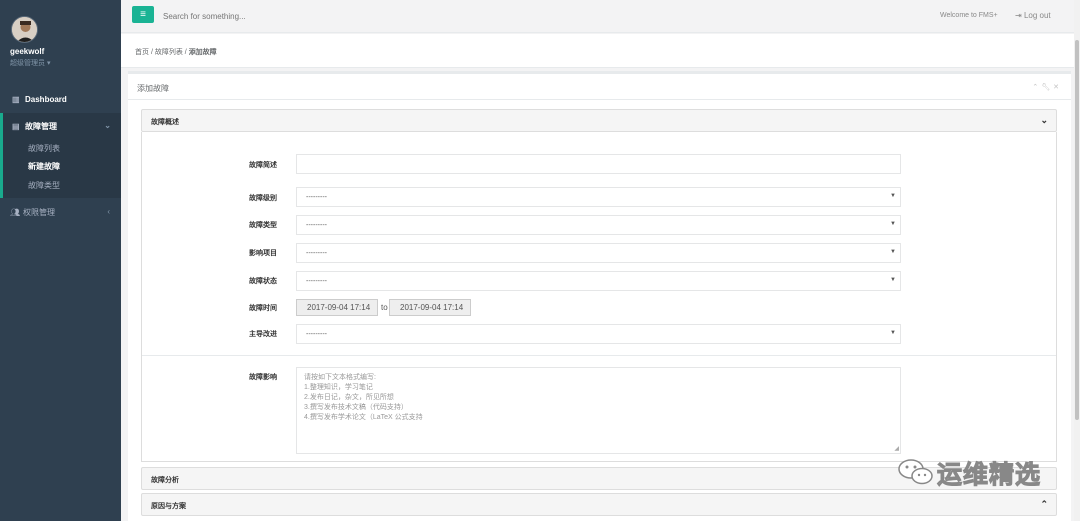 Image resolution: width=1080 pixels, height=521 pixels. Describe the element at coordinates (263, 16) in the screenshot. I see `search-input` at that location.